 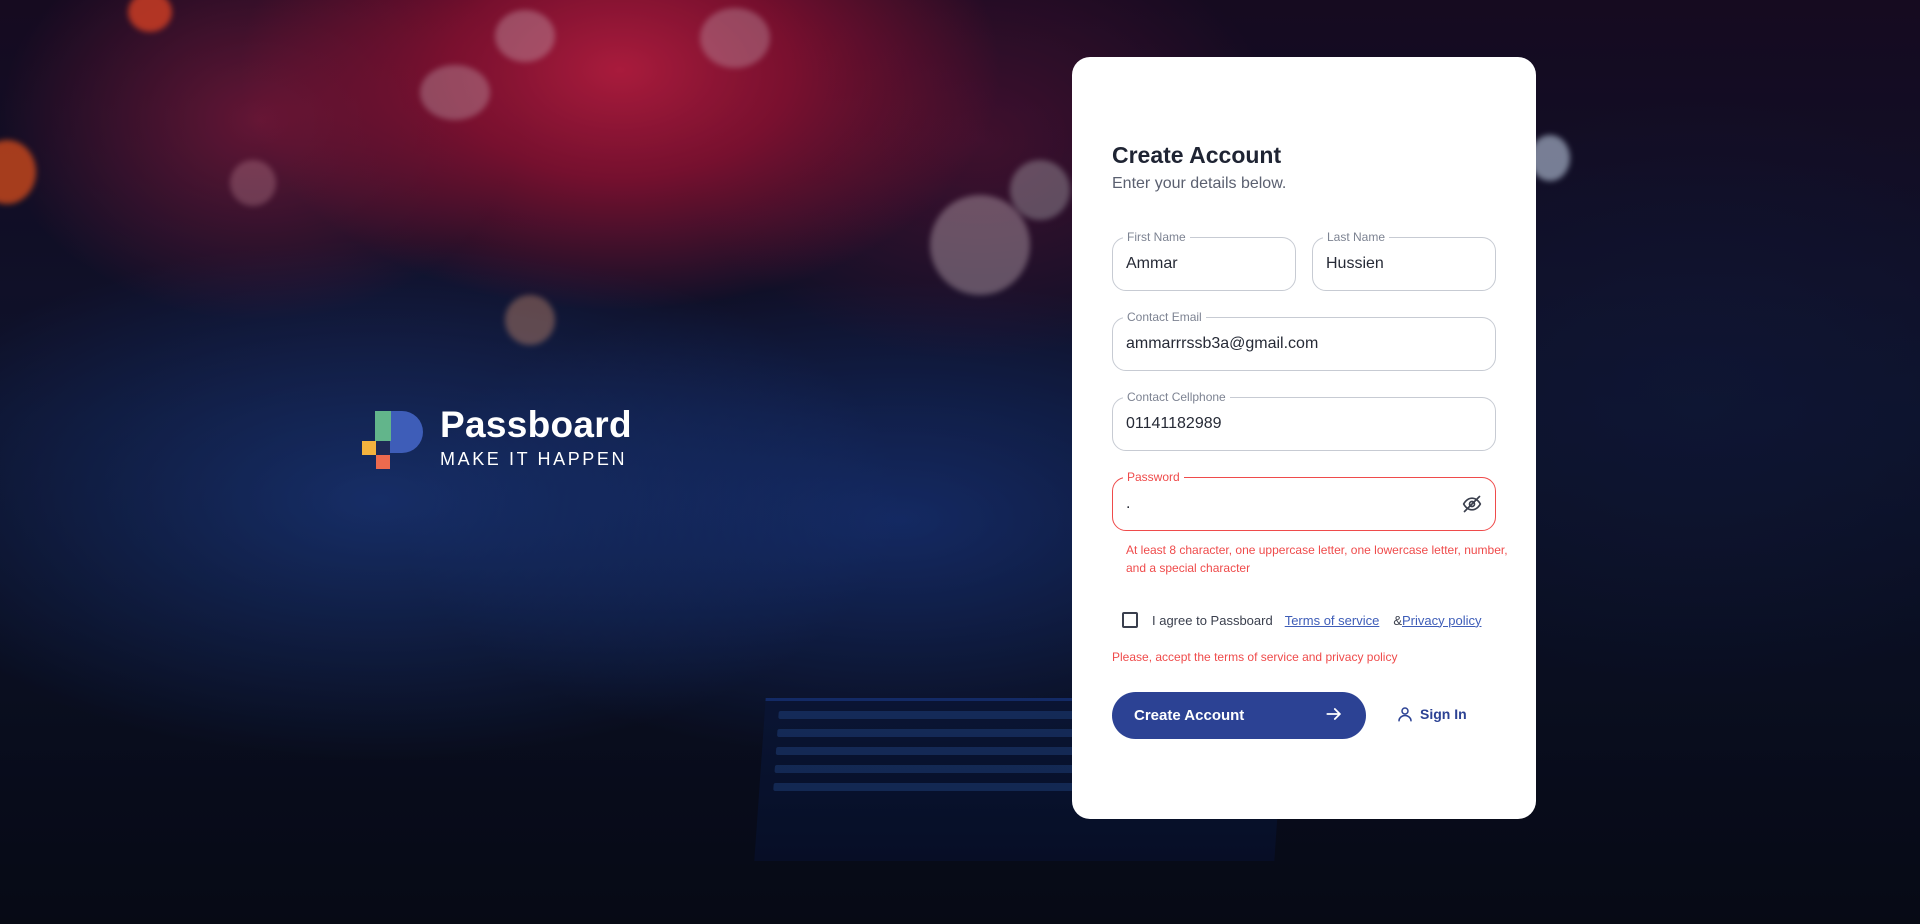 I want to click on page-subtitle: Enter your details below., so click(x=1199, y=183).